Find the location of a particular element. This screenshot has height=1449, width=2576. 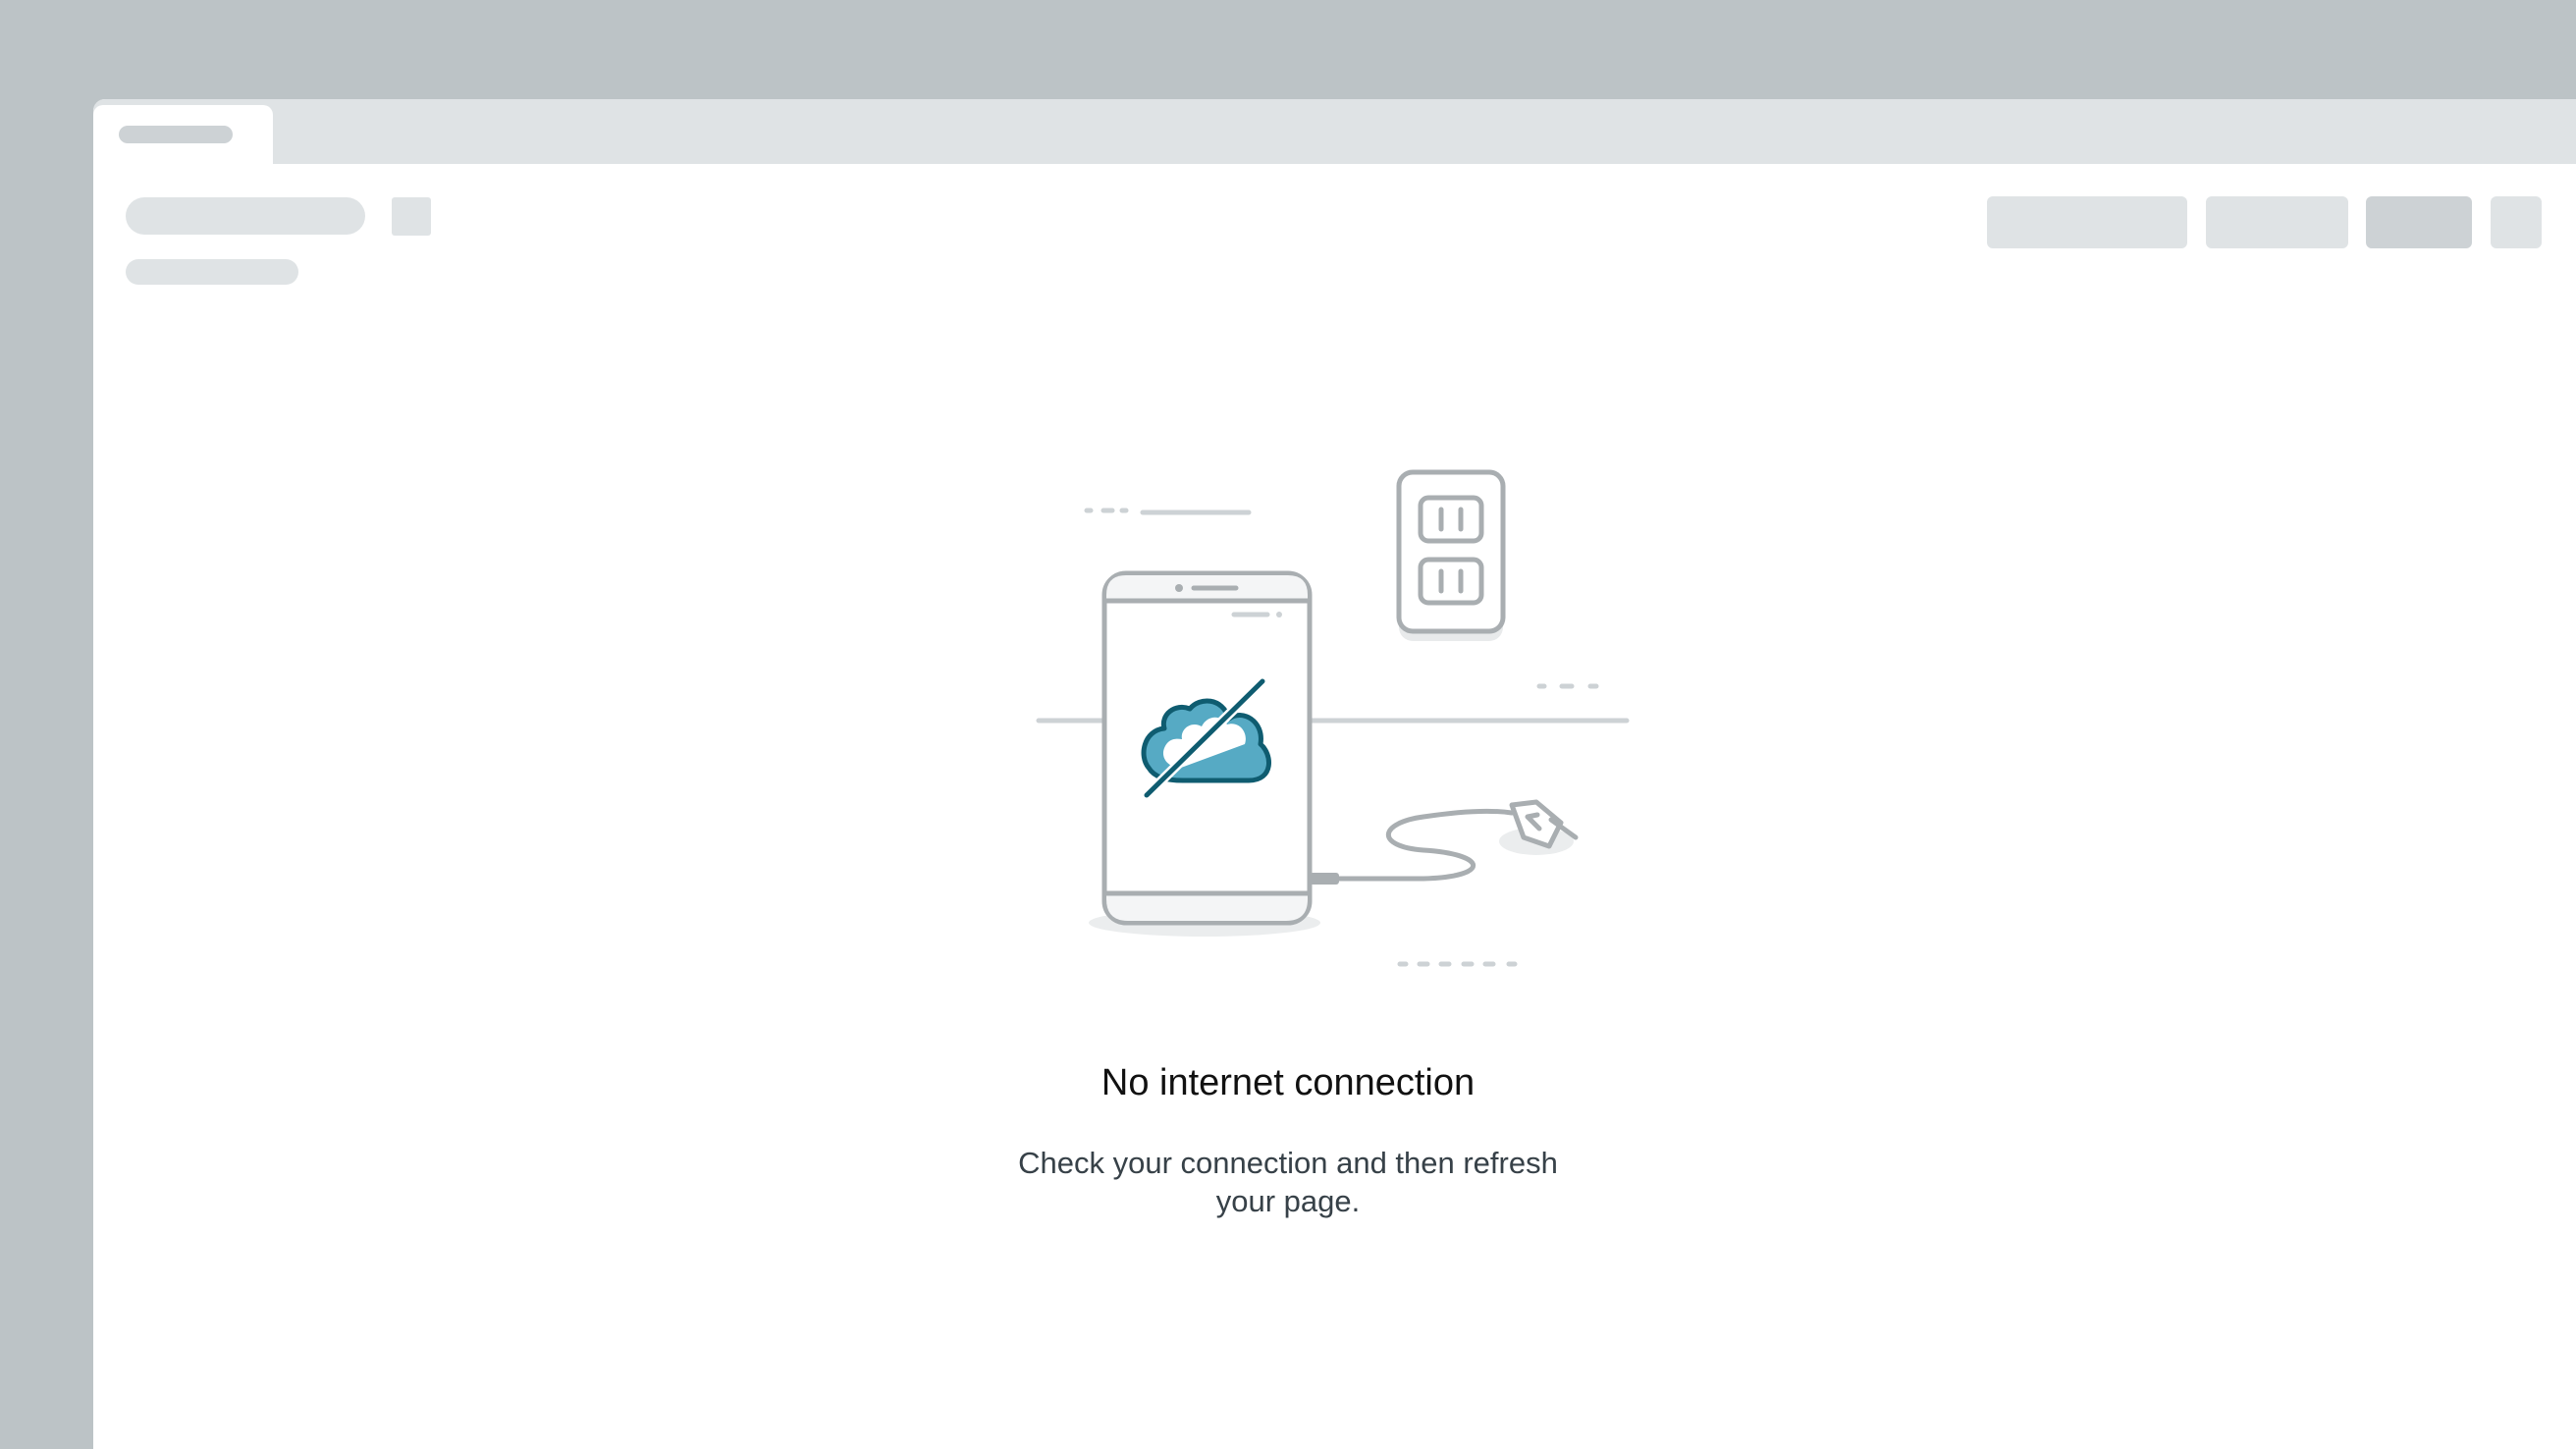

active-tab is located at coordinates (183, 134).